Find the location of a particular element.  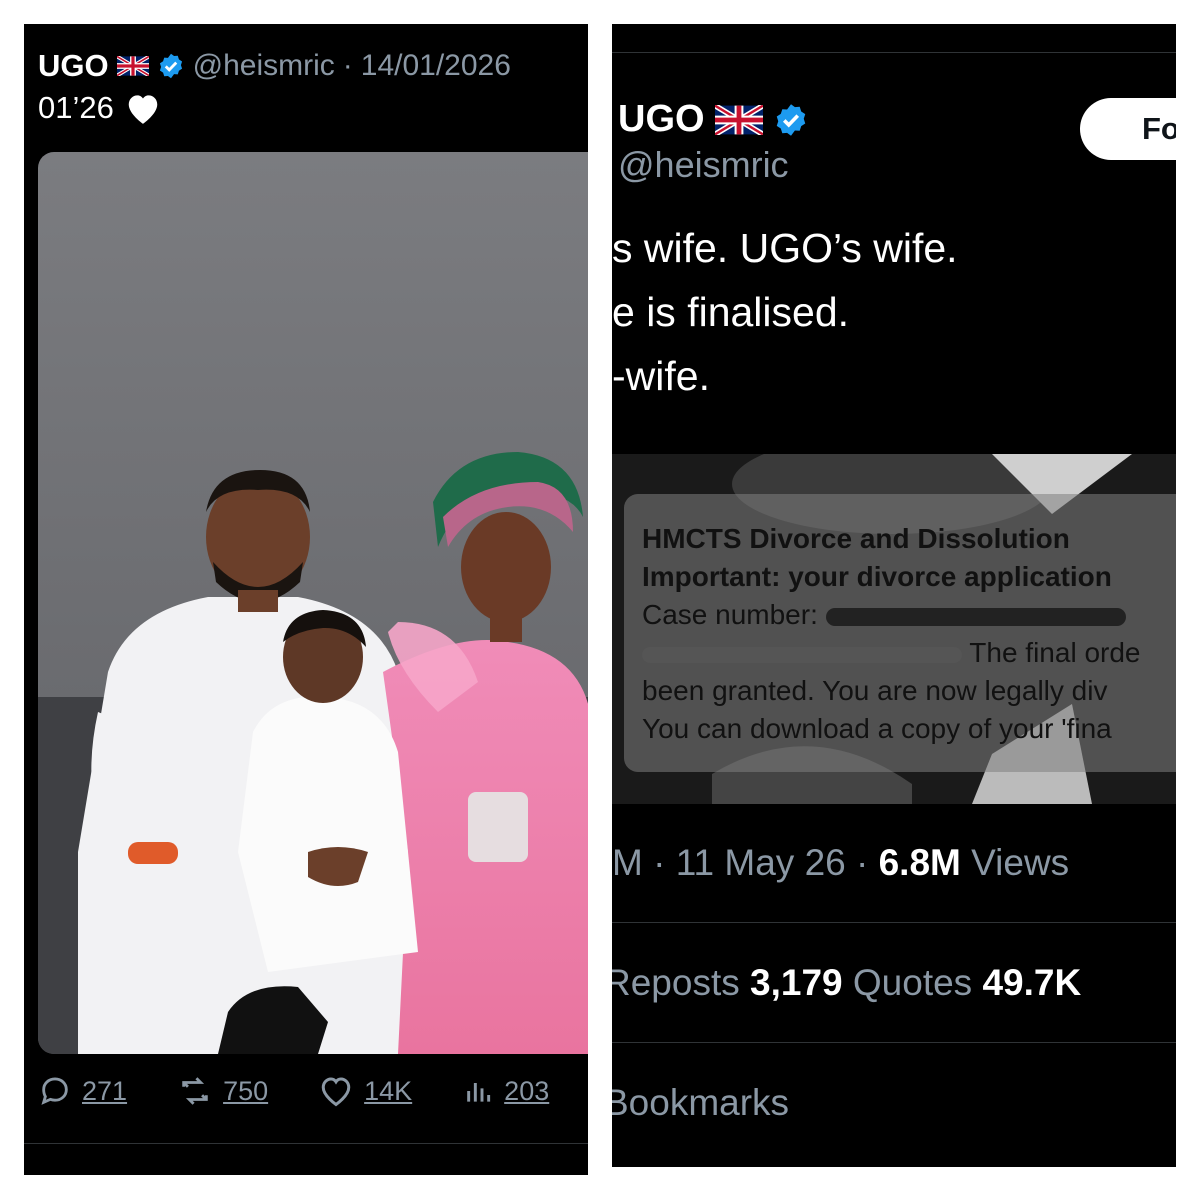

views-button: 203 is located at coordinates (505, 1091).